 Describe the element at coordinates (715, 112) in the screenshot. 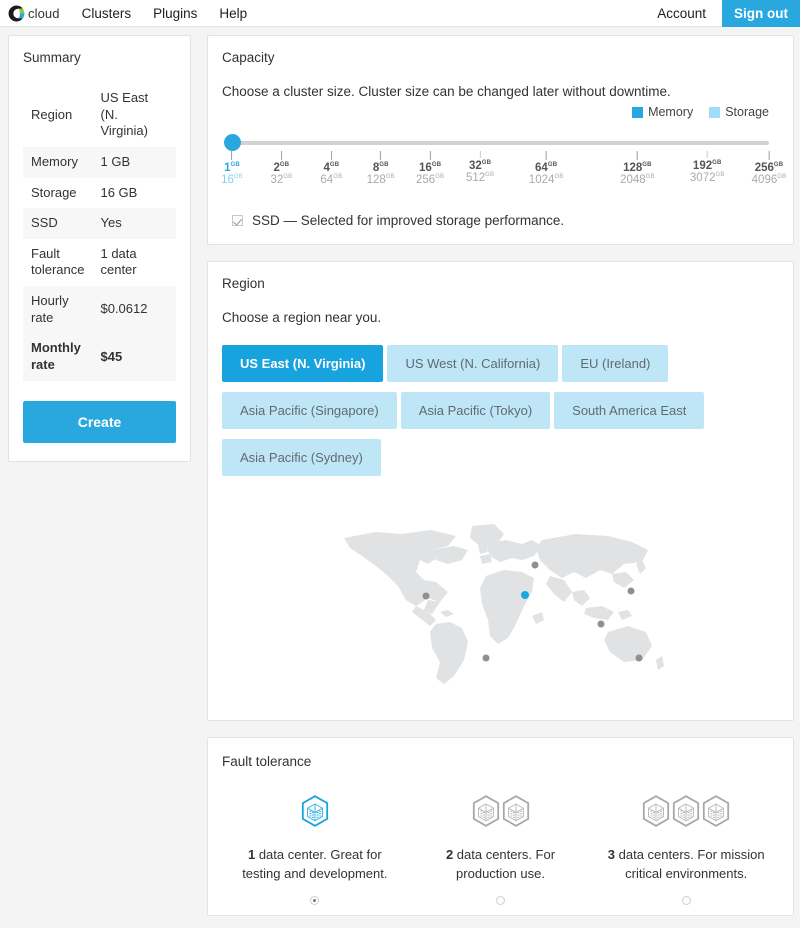

I see `legend-swatch-storage` at that location.